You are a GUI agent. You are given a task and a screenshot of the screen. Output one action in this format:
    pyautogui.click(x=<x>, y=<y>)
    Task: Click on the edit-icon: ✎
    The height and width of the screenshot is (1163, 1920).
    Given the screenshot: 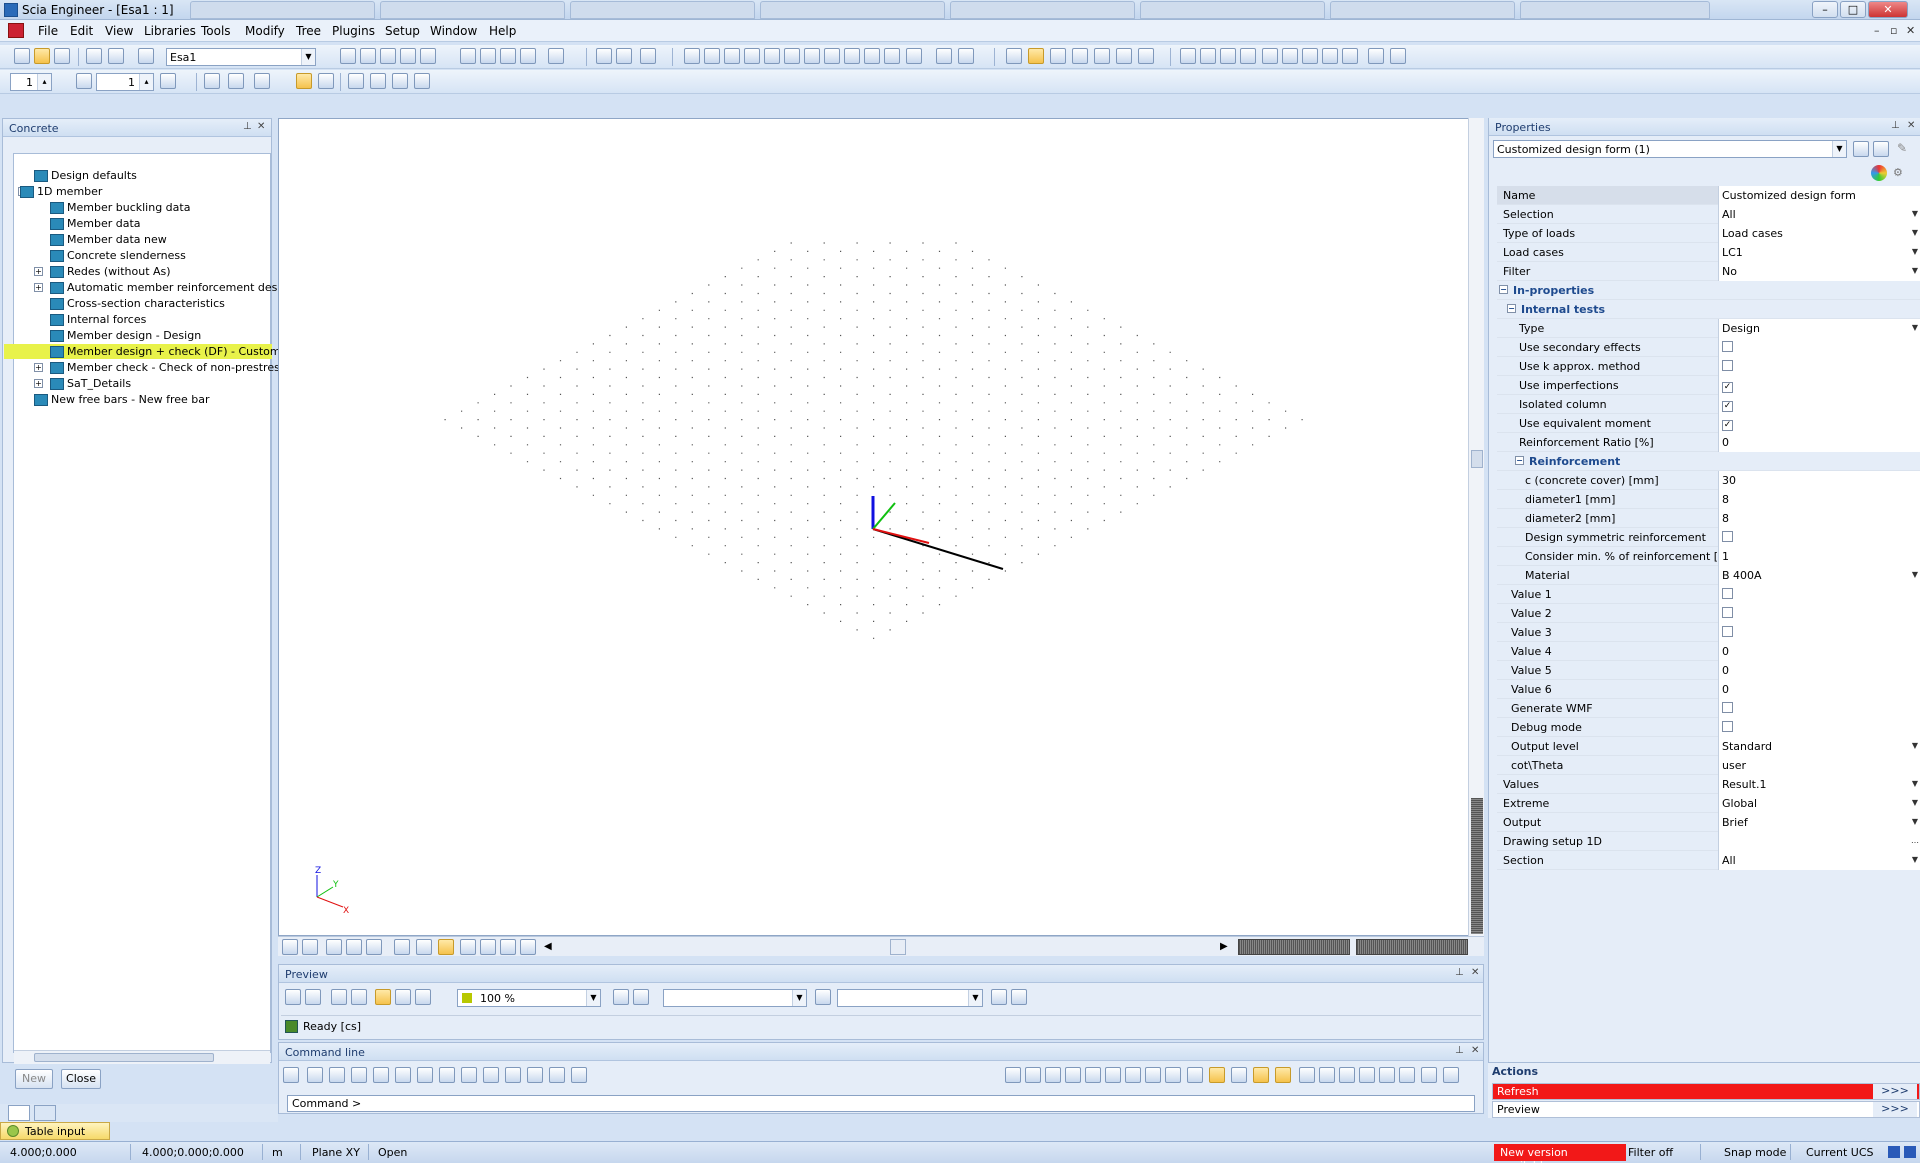 What is the action you would take?
    pyautogui.click(x=1902, y=148)
    